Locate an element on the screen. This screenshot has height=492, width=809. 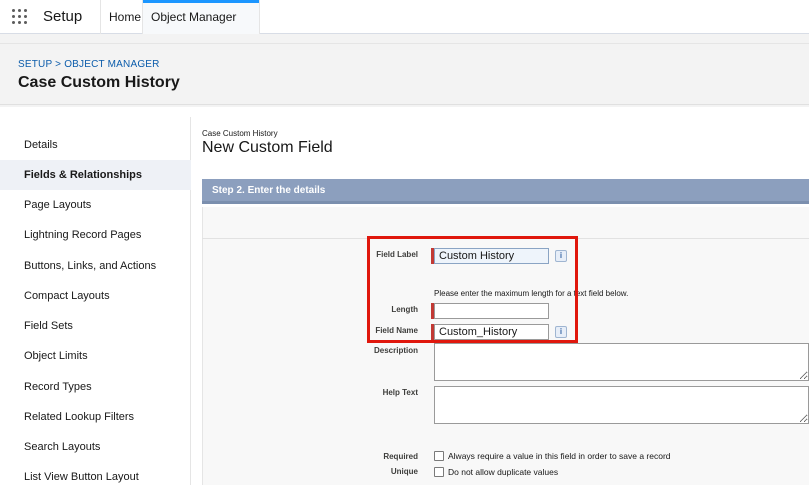
sidebar-item-details: Details is located at coordinates (95, 145).